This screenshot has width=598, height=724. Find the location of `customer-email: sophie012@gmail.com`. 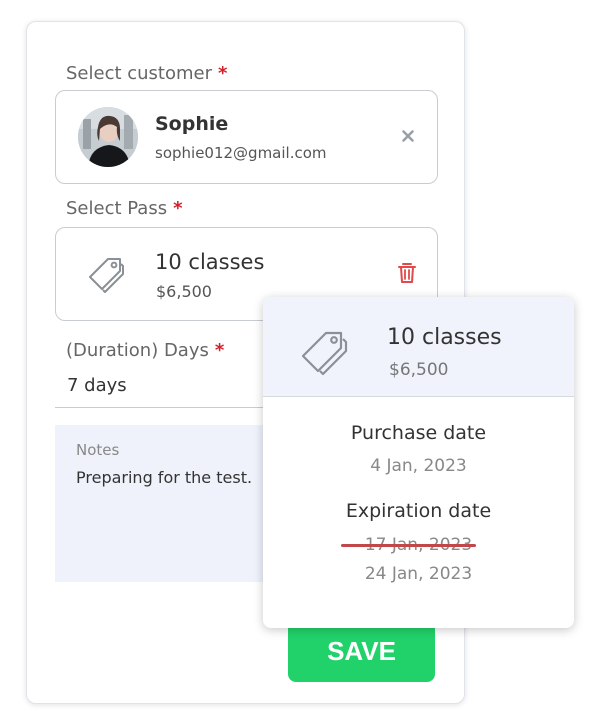

customer-email: sophie012@gmail.com is located at coordinates (241, 153).